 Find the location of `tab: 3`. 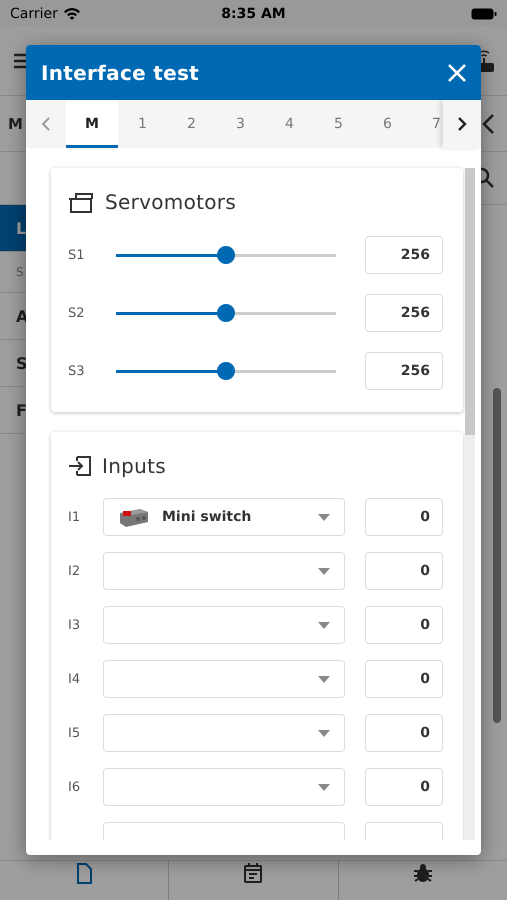

tab: 3 is located at coordinates (240, 124).